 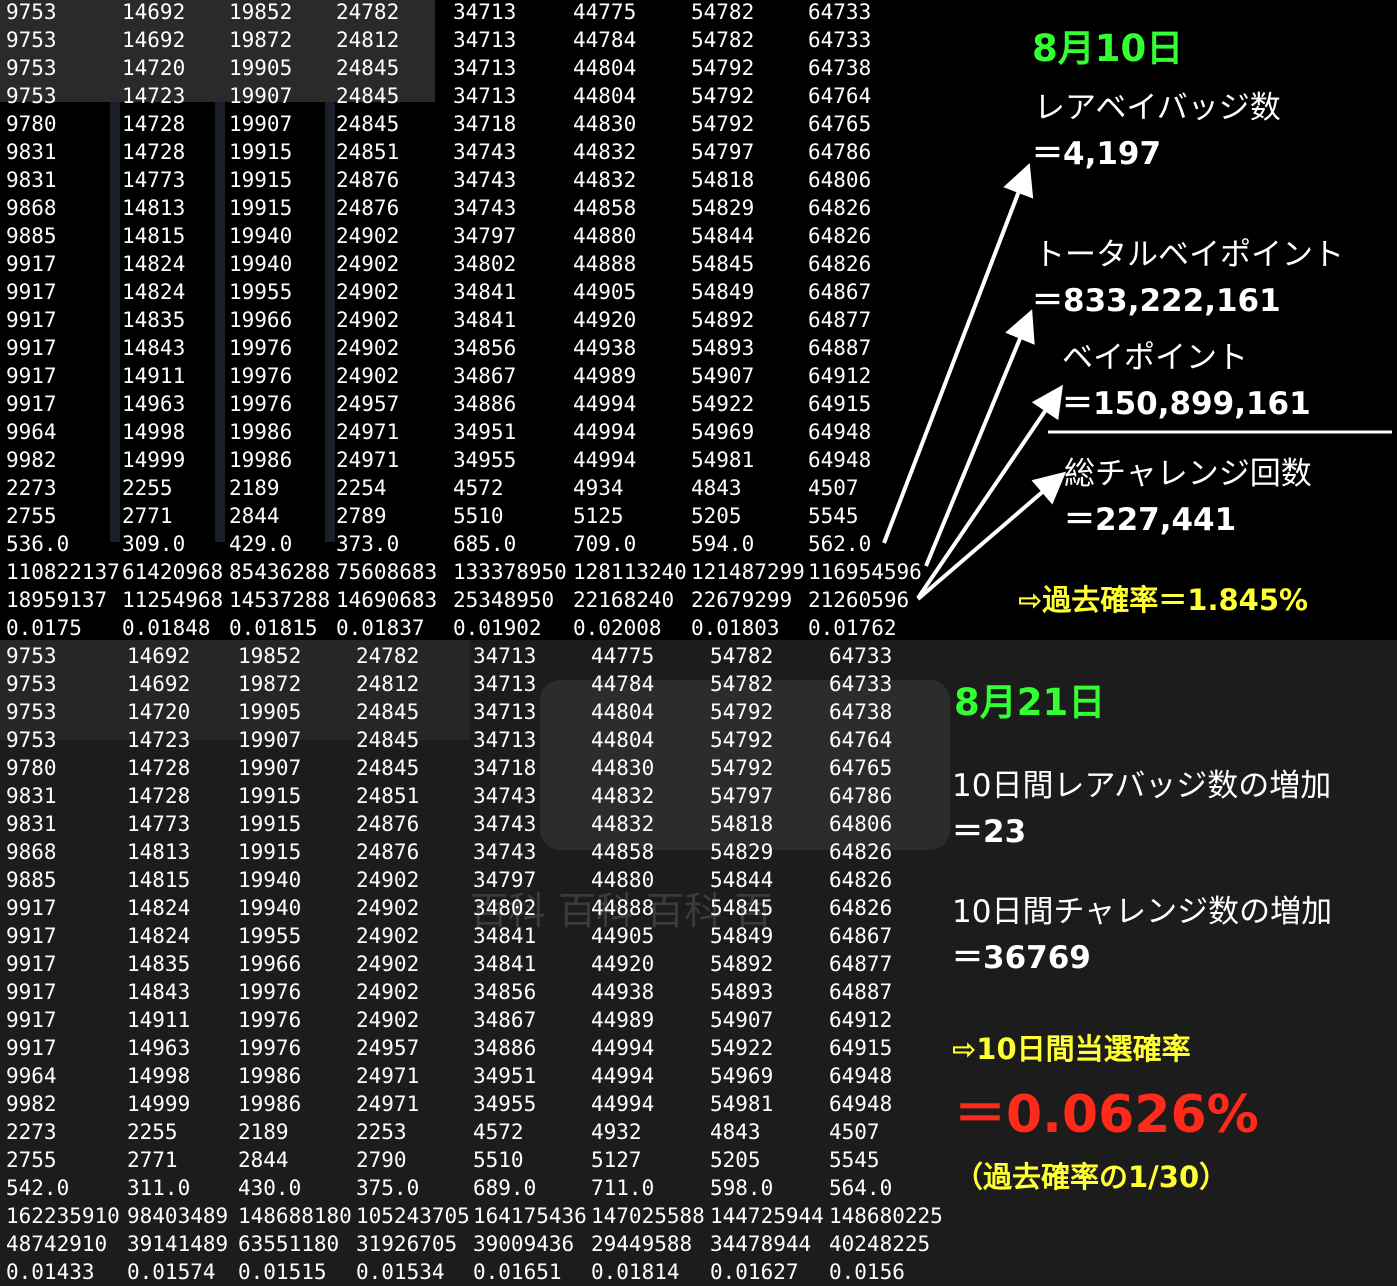 What do you see at coordinates (854, 1160) in the screenshot?
I see `table-cell: 5545` at bounding box center [854, 1160].